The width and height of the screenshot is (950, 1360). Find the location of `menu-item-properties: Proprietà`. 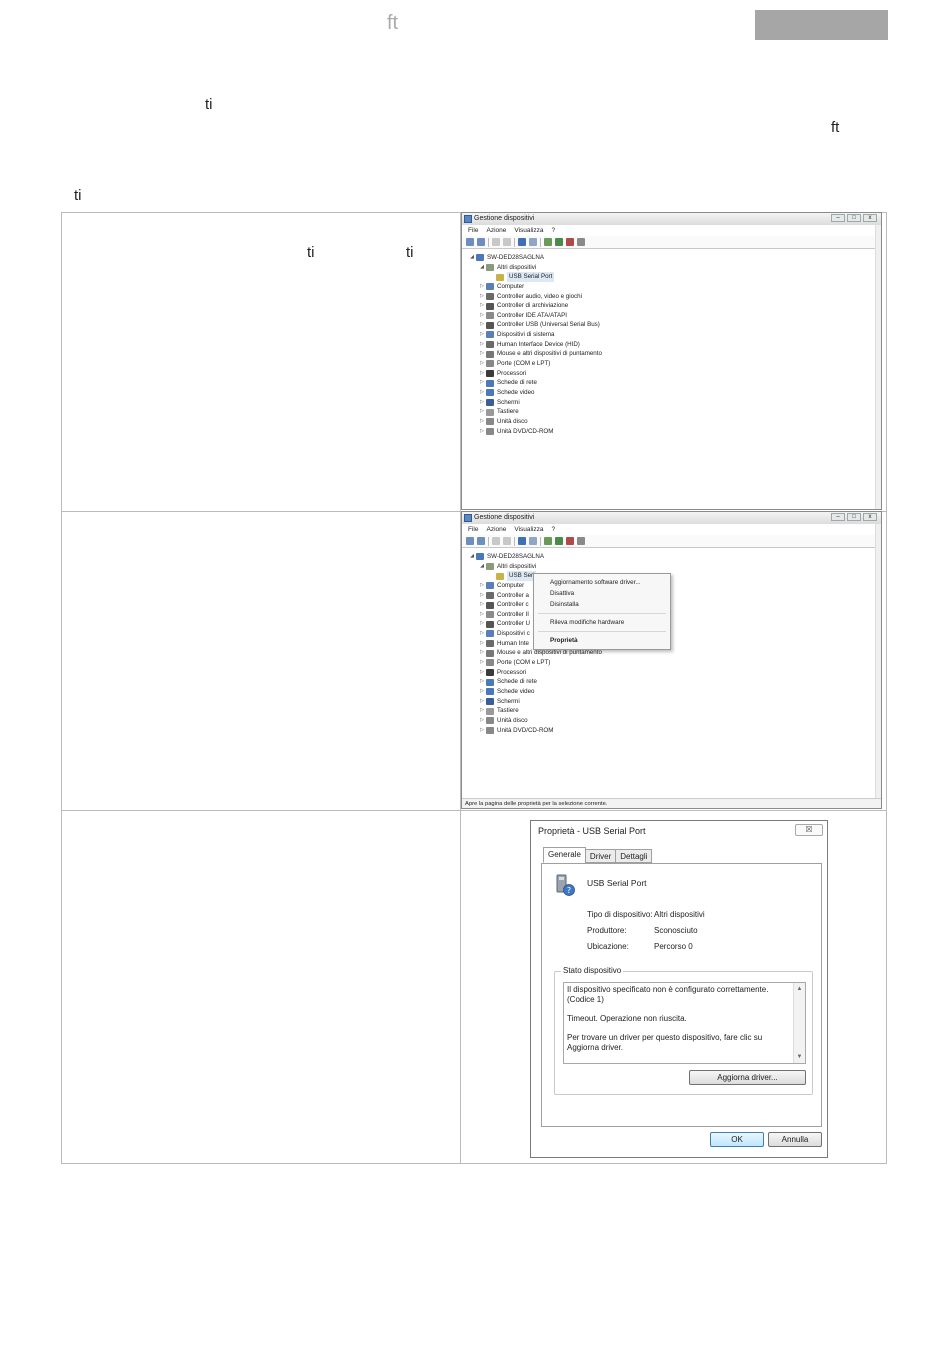

menu-item-properties: Proprietà is located at coordinates (602, 640).